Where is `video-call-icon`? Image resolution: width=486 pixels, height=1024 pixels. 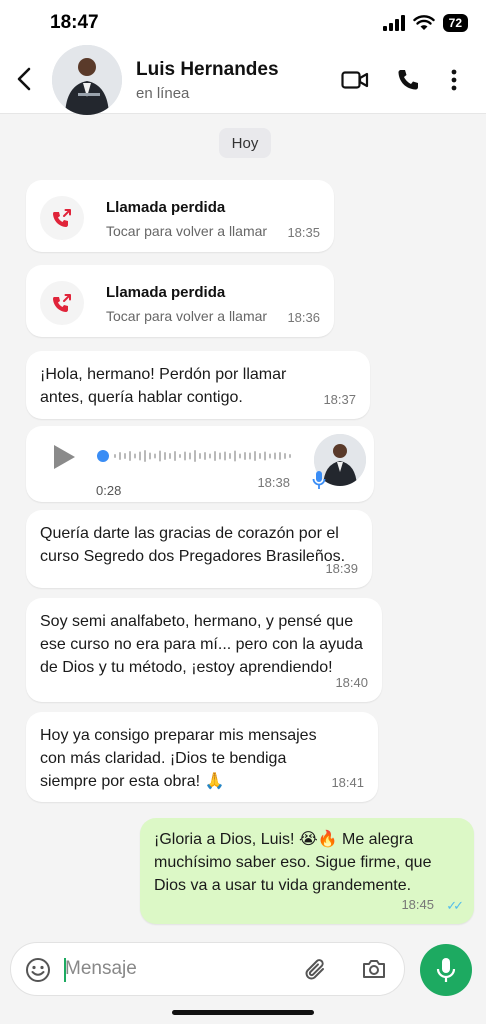
video-call-icon is located at coordinates (355, 80).